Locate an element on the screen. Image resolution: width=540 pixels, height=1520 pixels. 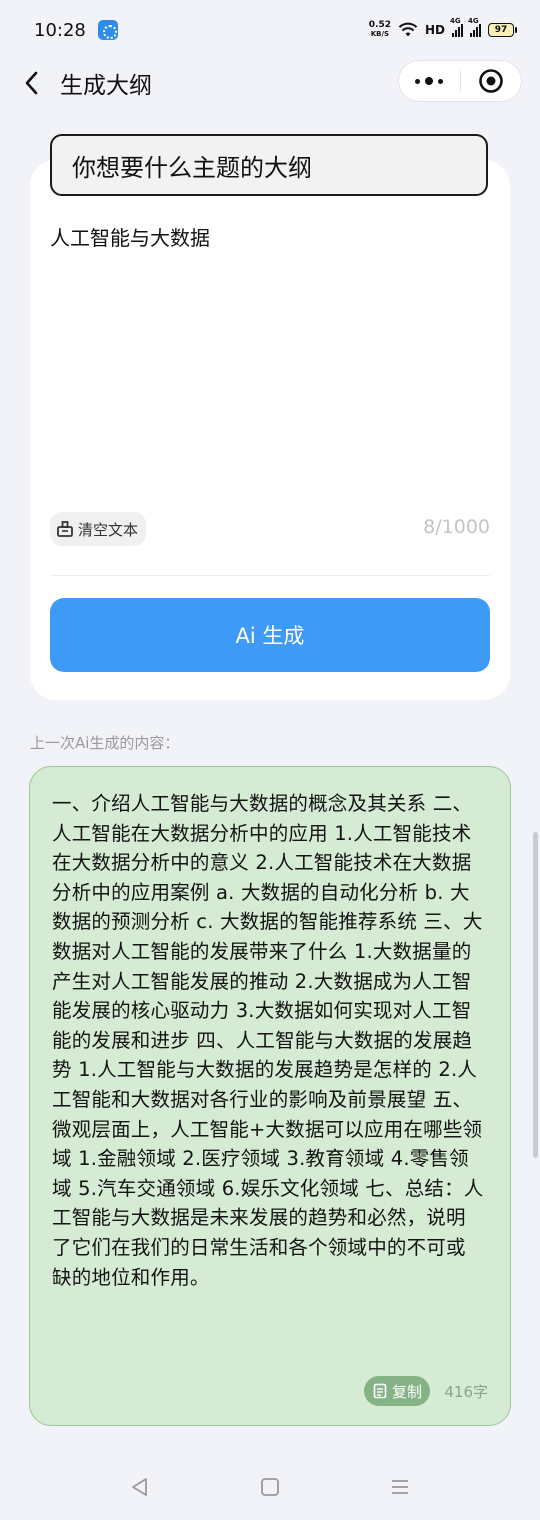
copy-icon is located at coordinates (380, 1391).